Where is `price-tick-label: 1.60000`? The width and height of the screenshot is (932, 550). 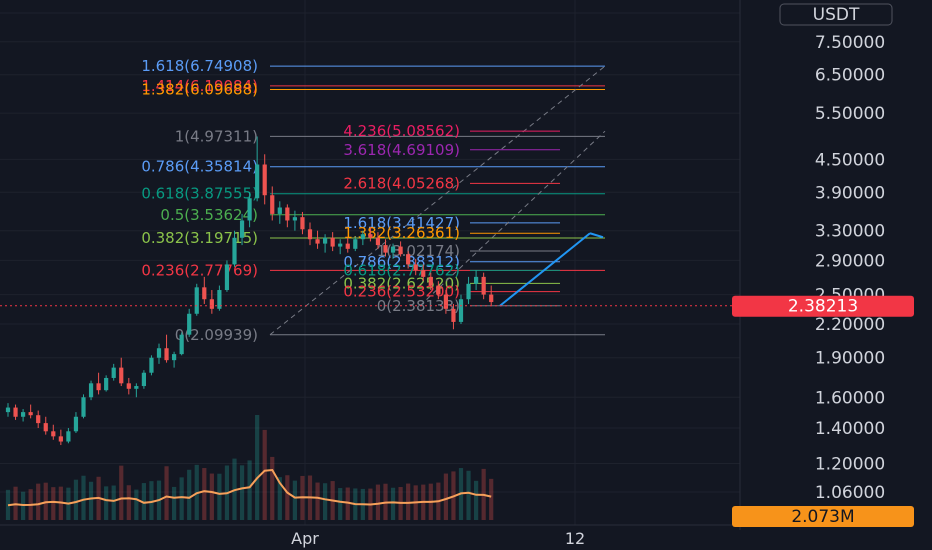
price-tick-label: 1.60000 is located at coordinates (850, 398).